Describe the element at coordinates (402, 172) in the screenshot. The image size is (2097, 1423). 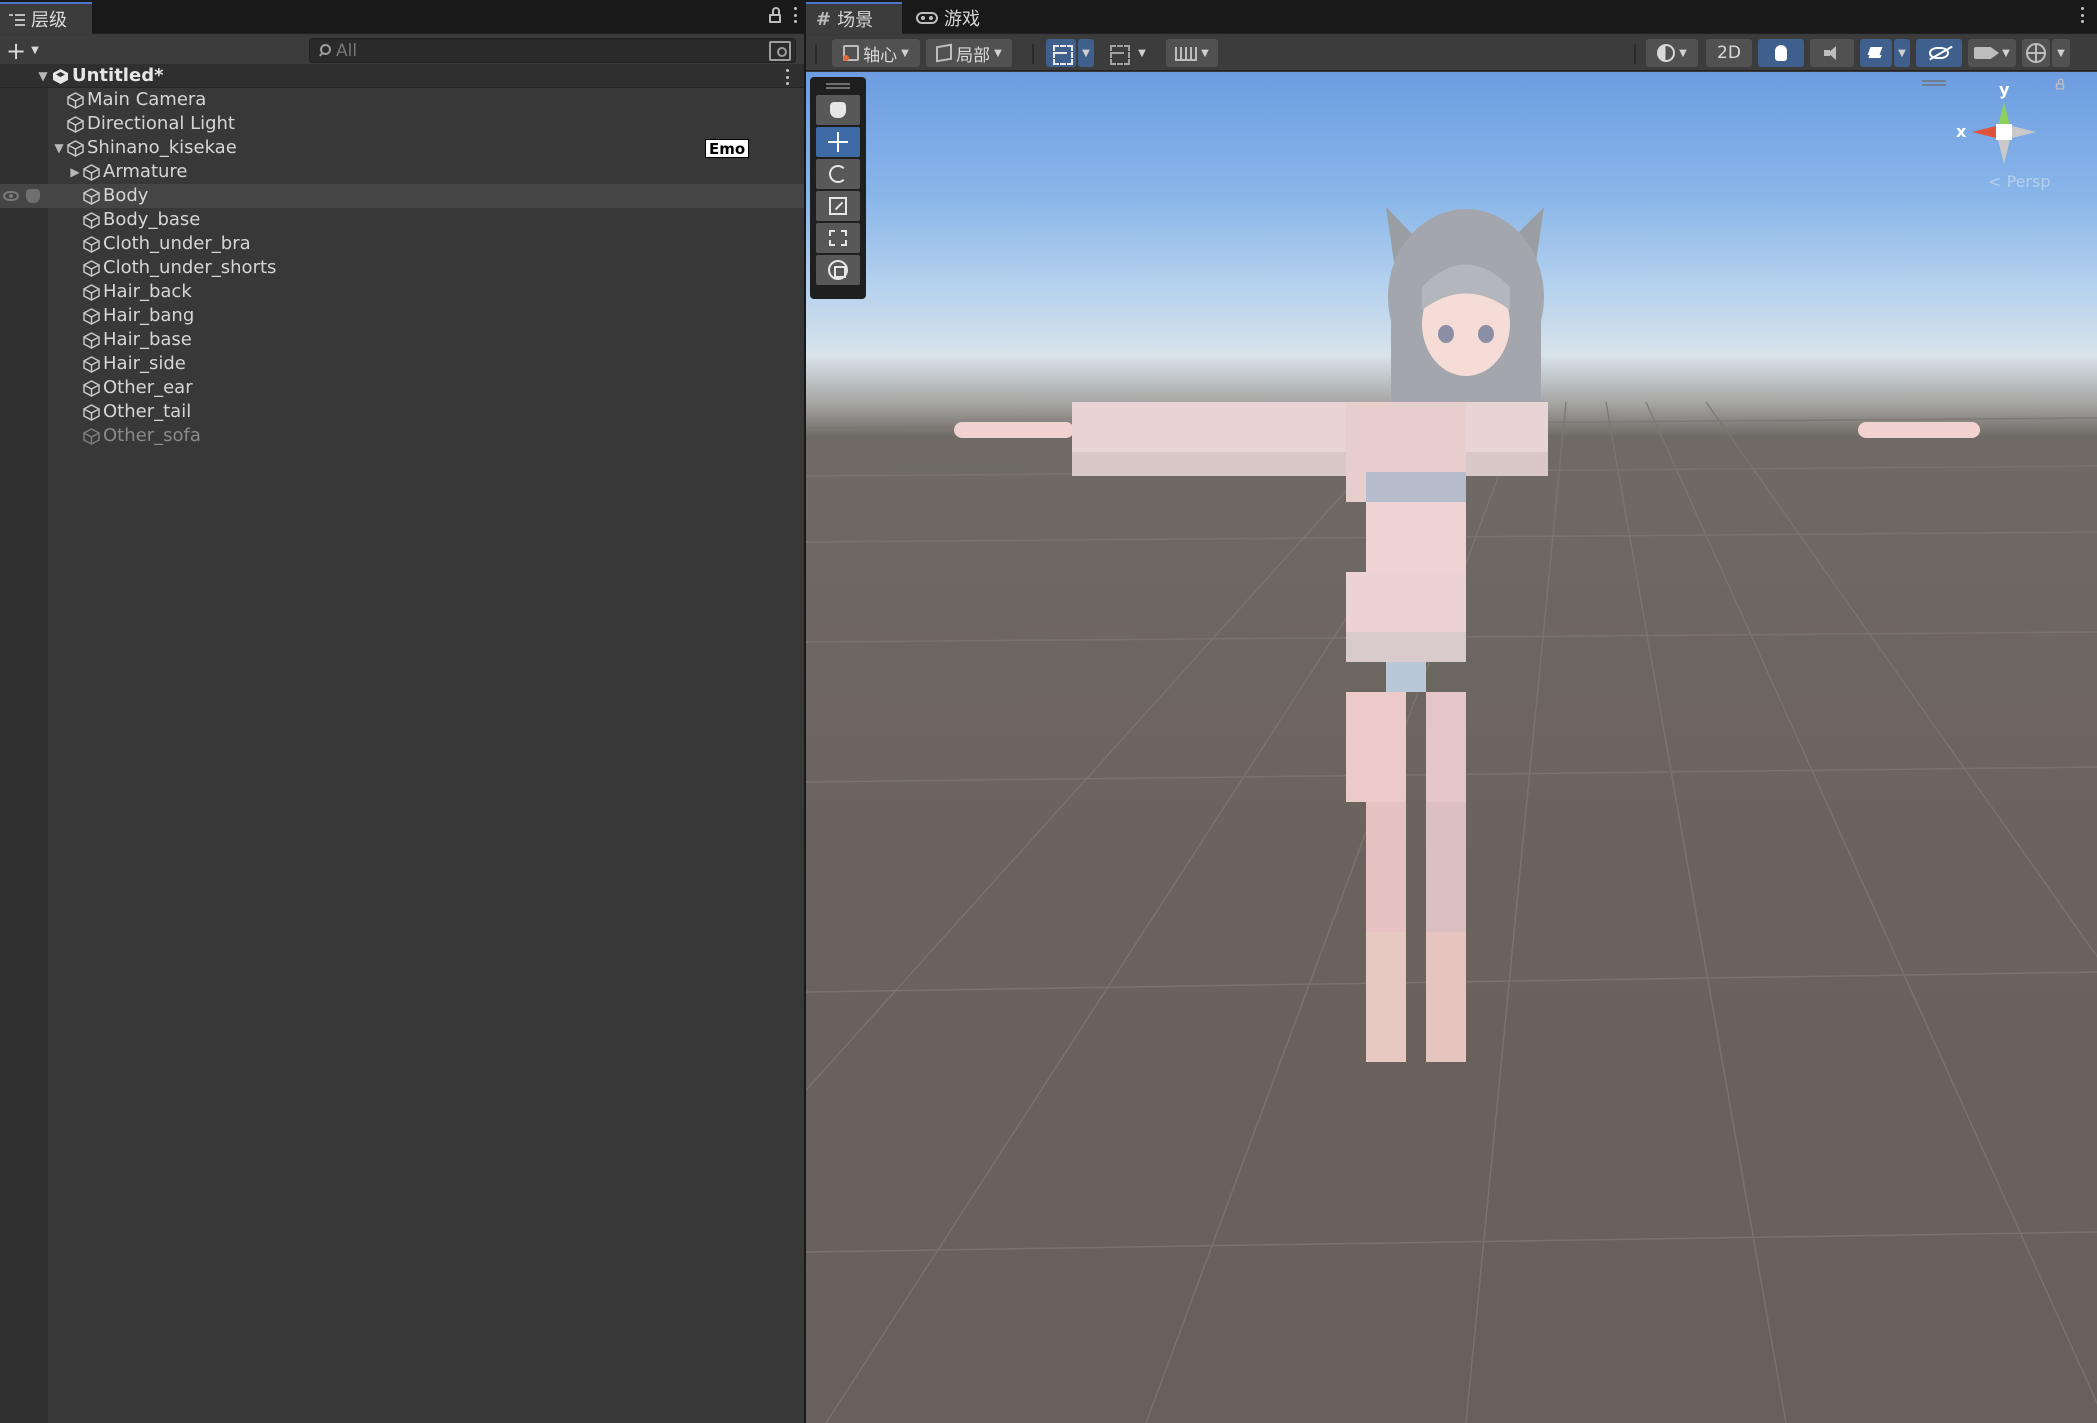
I see `tree-item-armature: ▶ Armature` at that location.